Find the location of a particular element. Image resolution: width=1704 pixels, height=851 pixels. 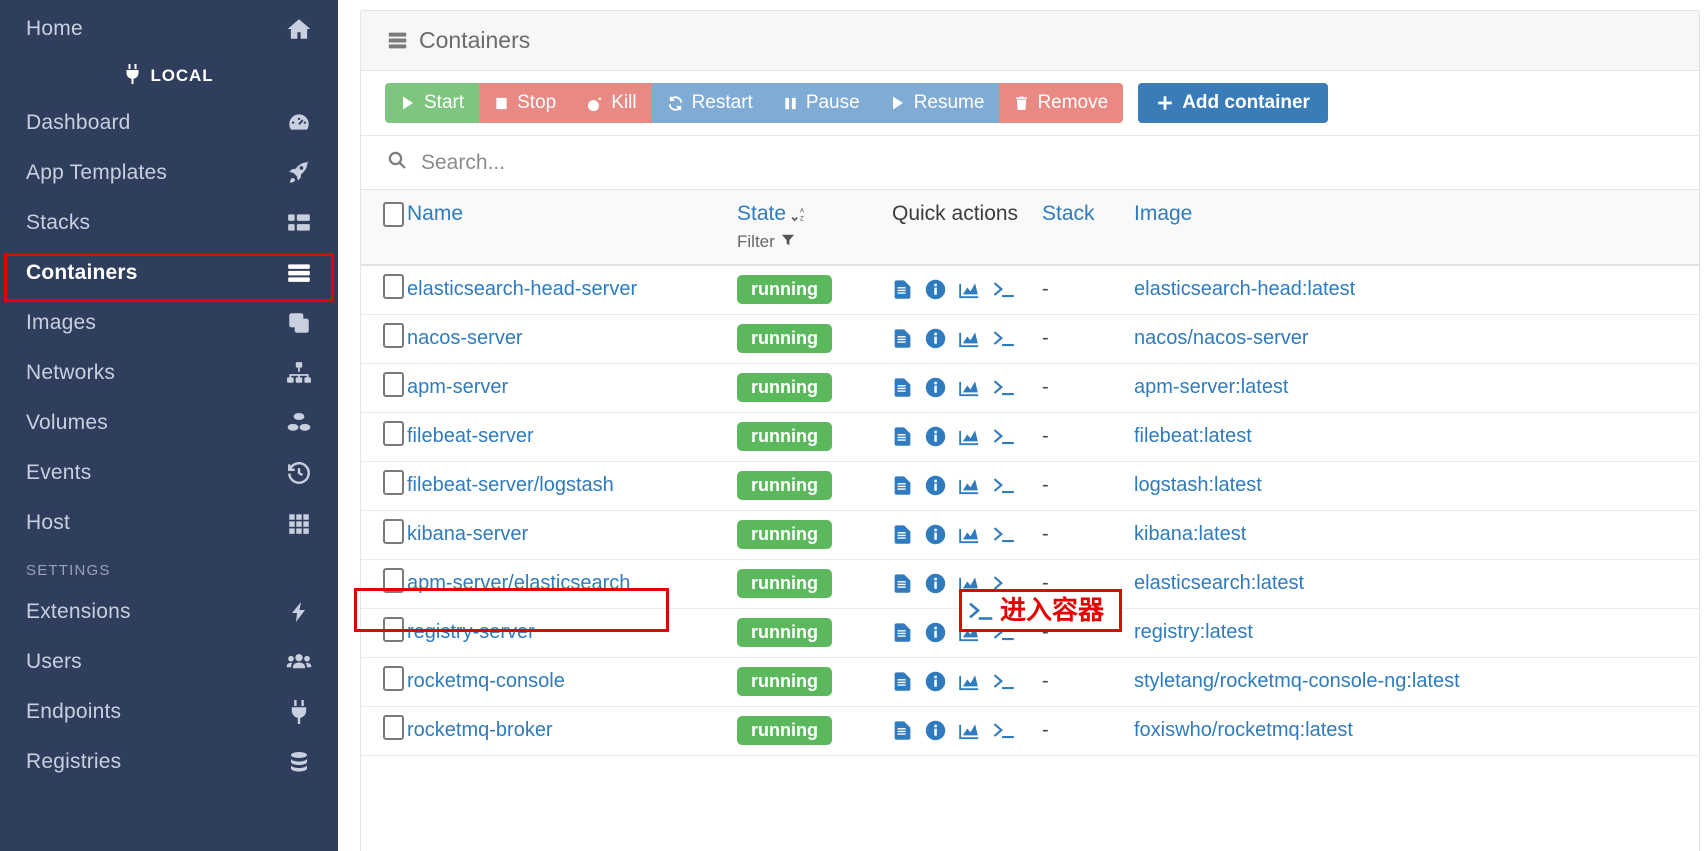

image-link: logstash:latest is located at coordinates (1198, 485).